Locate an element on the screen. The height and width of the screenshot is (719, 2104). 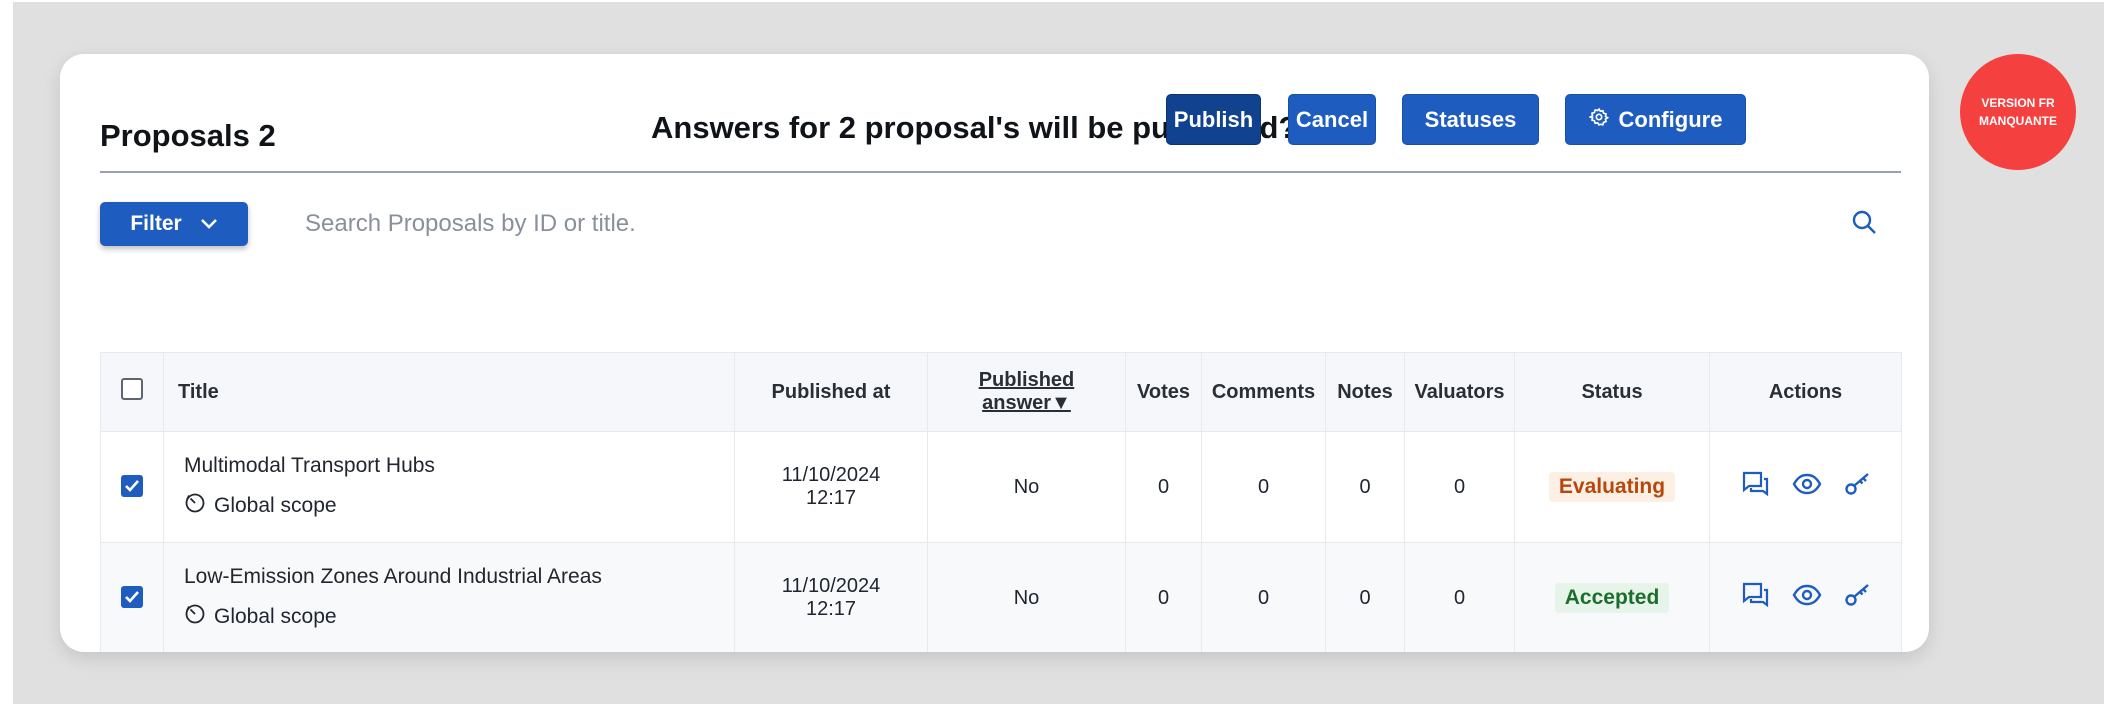
sort-down-icon: ▼ is located at coordinates (1061, 403).